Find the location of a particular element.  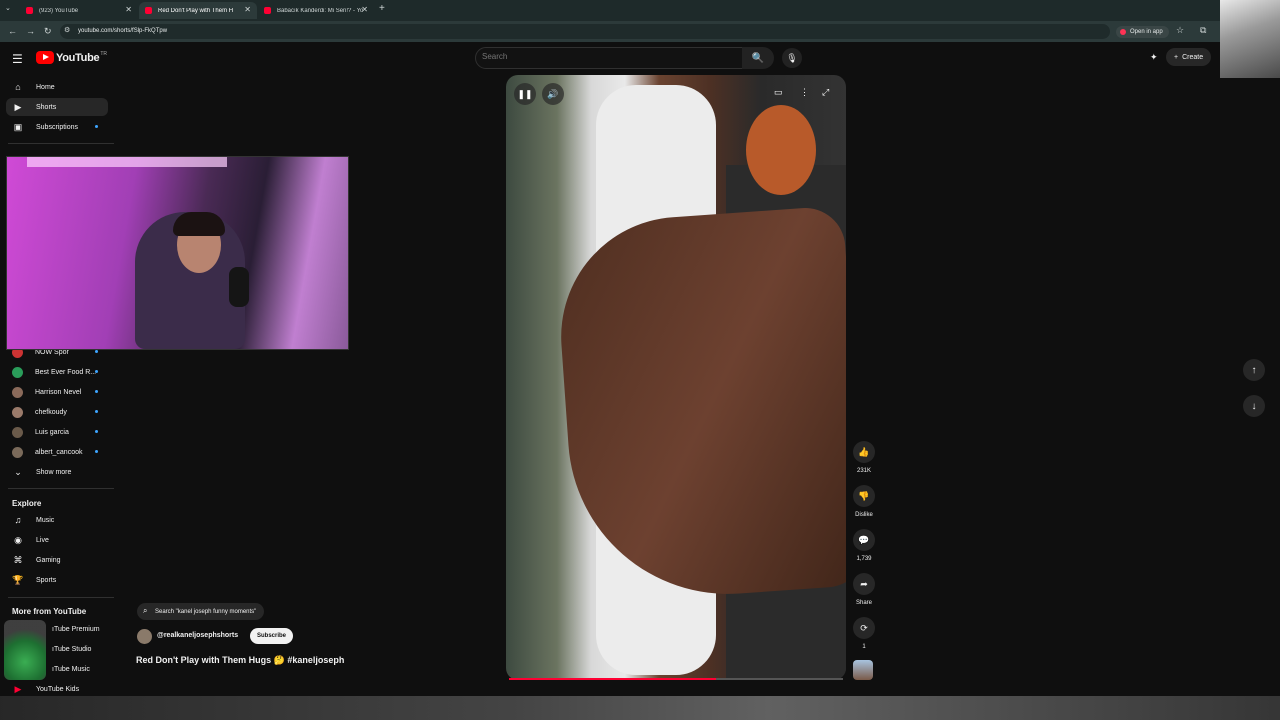

sidebar-item-music: ♫ Music is located at coordinates (57, 520).